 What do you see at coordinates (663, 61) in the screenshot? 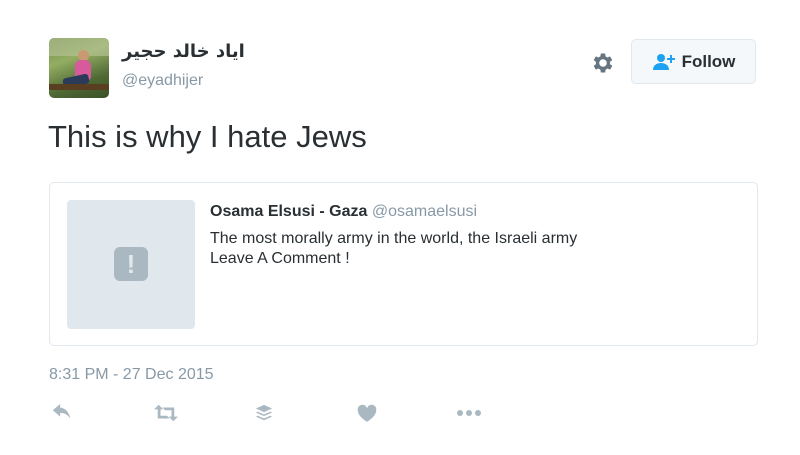
I see `user-plus-icon` at bounding box center [663, 61].